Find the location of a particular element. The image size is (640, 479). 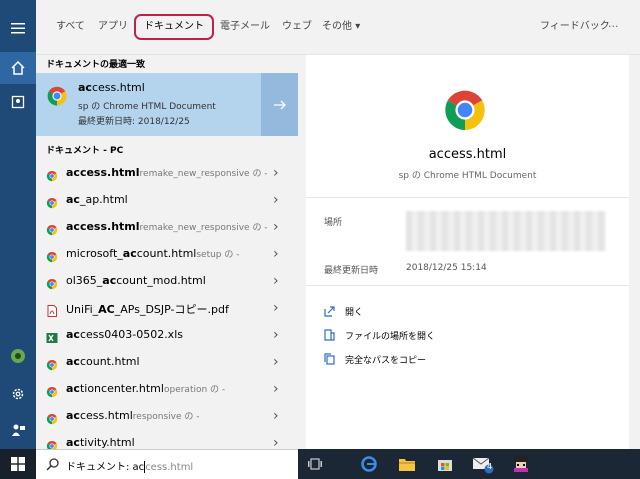

best-match-title-match: ac is located at coordinates (85, 87).